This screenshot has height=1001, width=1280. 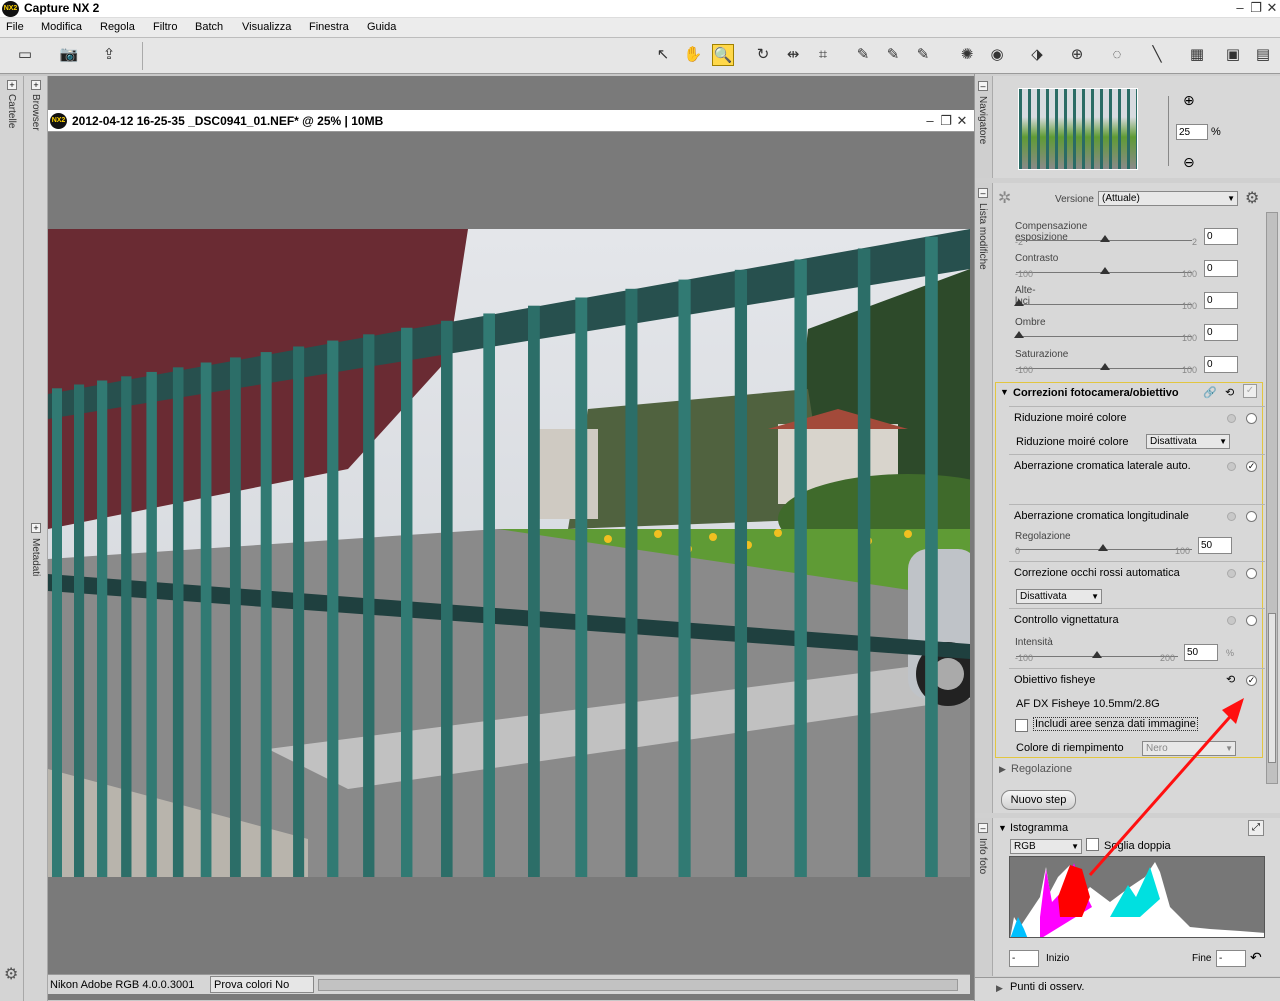 What do you see at coordinates (1221, 364) in the screenshot?
I see `saturation-input` at bounding box center [1221, 364].